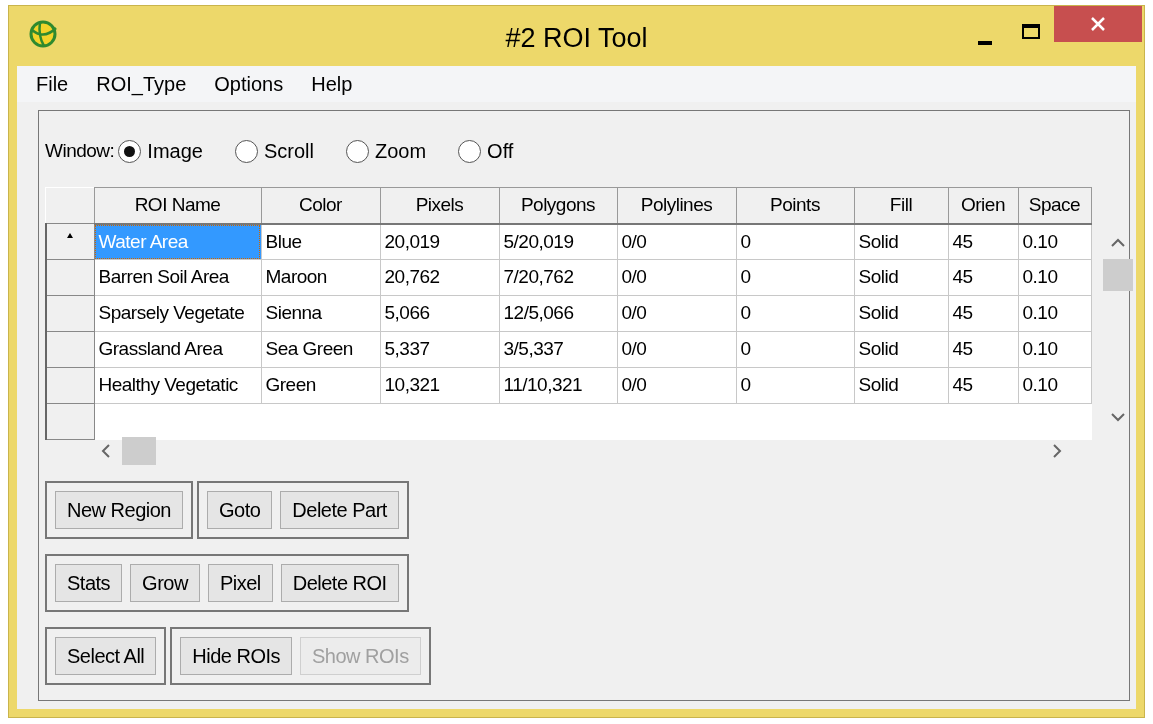 The image size is (1153, 724). I want to click on table-cell: Sea Green, so click(320, 349).